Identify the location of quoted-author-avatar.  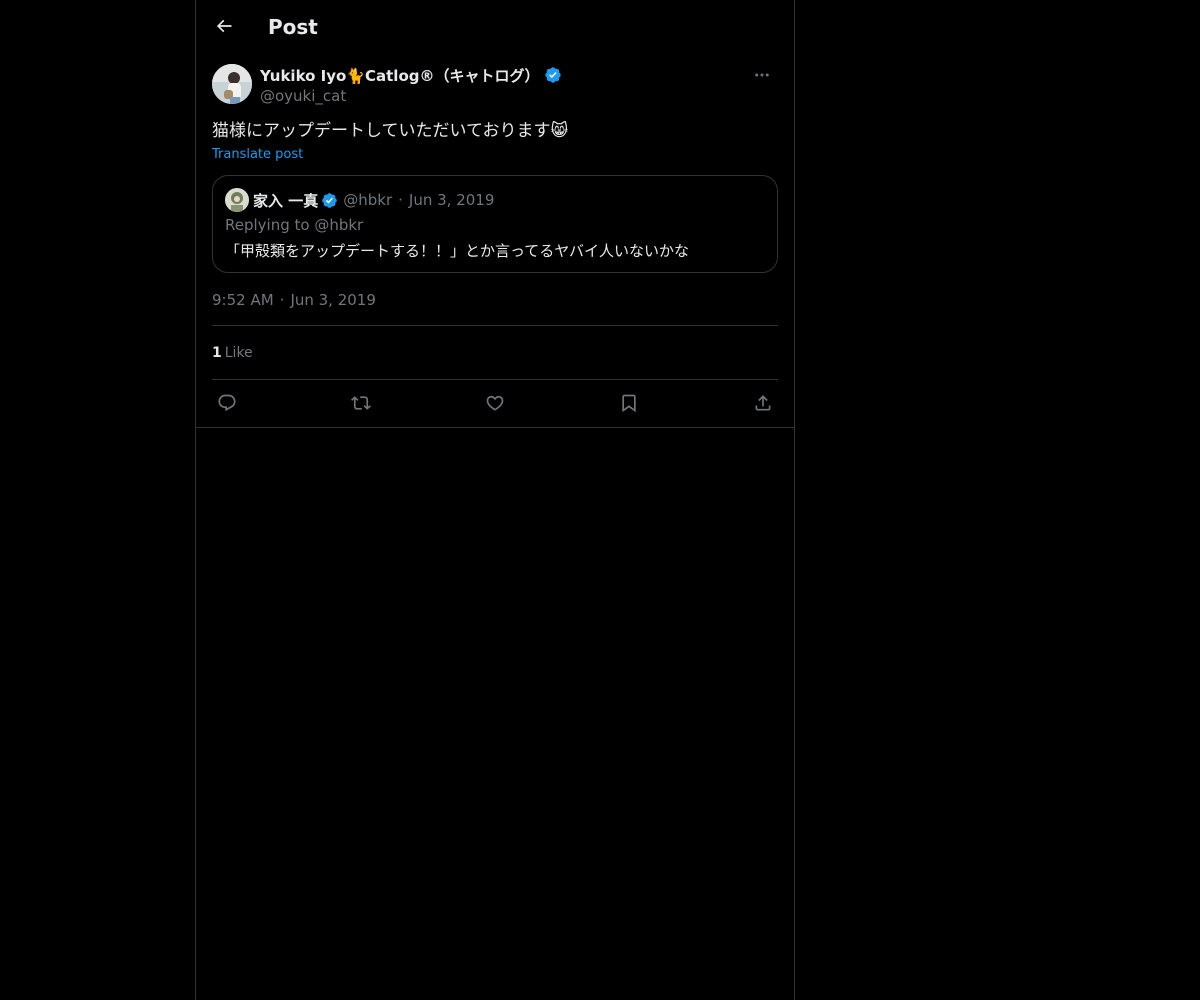
(237, 200).